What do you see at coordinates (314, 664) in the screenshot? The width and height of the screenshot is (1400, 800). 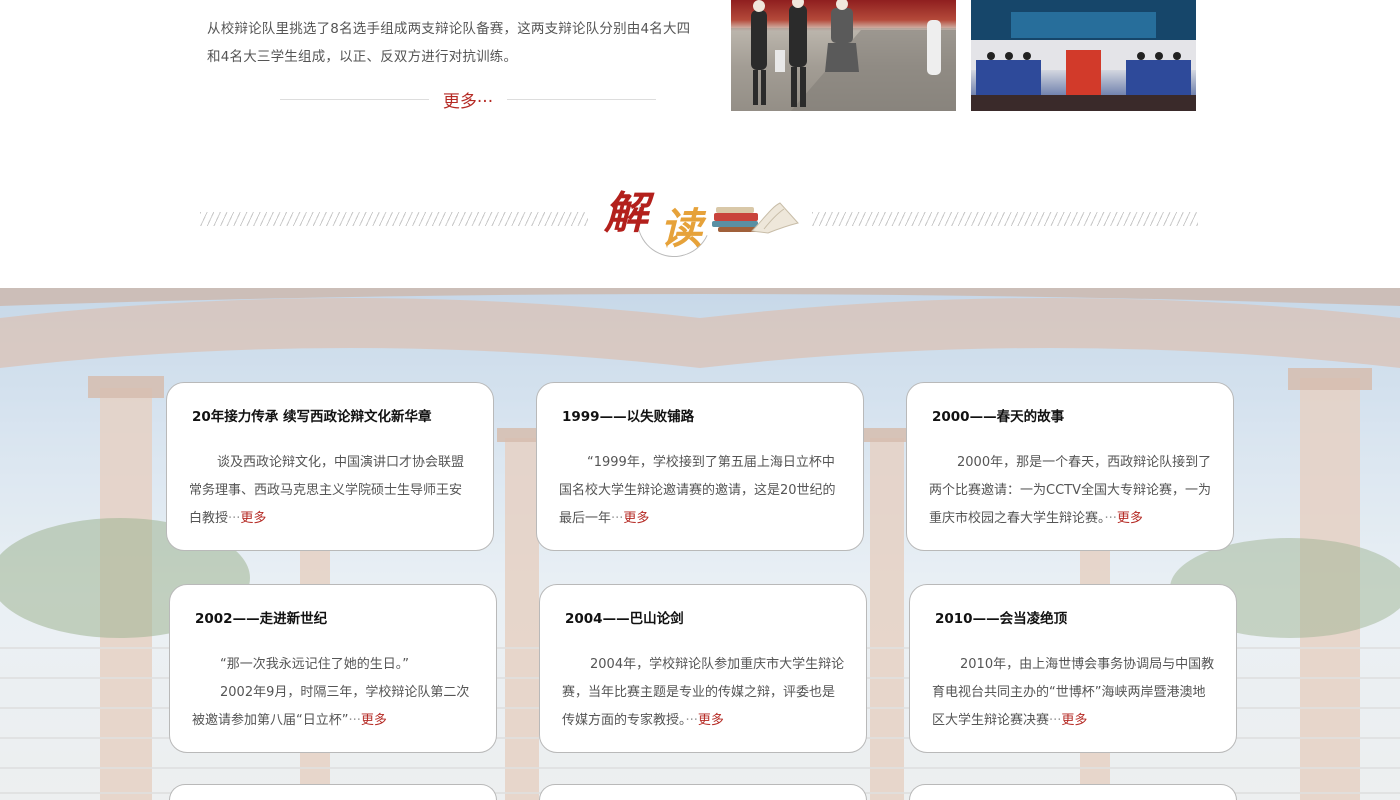 I see `card-paragraph: “那一次我永远记住了她的生日。”` at bounding box center [314, 664].